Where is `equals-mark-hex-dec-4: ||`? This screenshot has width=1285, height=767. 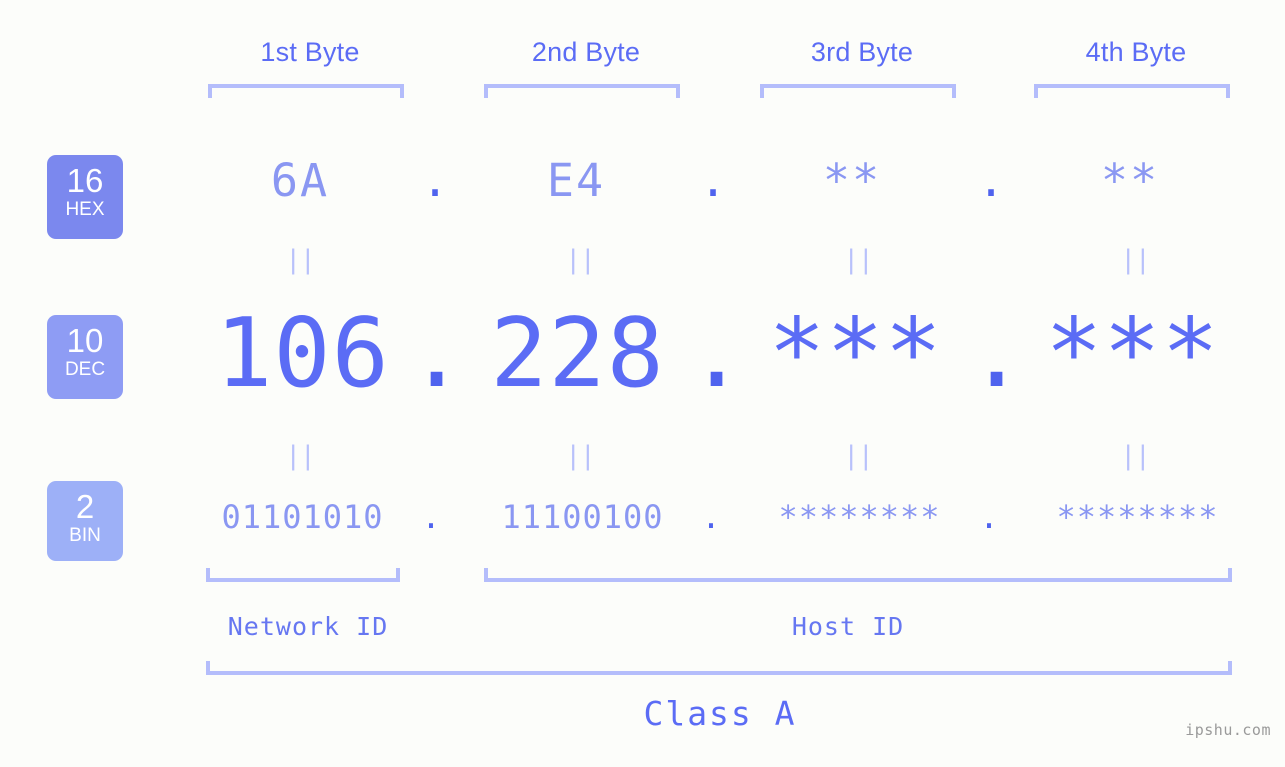 equals-mark-hex-dec-4: || is located at coordinates (1135, 260).